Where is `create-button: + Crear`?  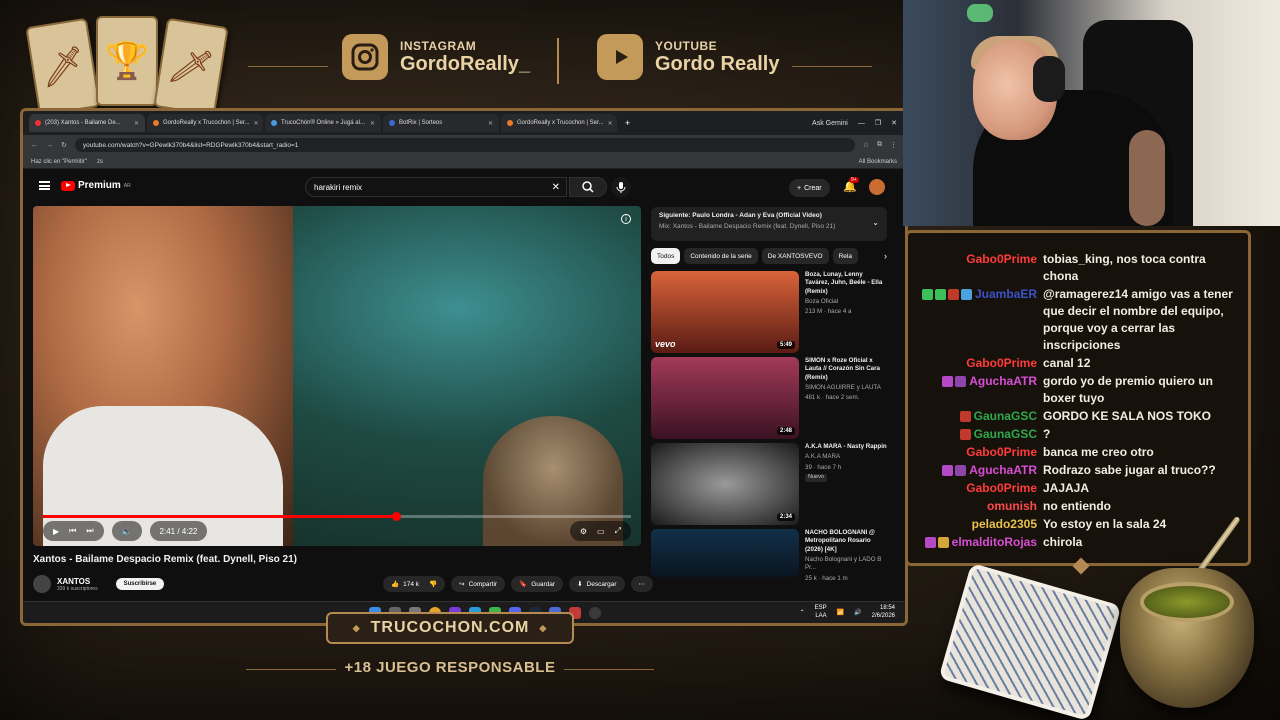 create-button: + Crear is located at coordinates (809, 188).